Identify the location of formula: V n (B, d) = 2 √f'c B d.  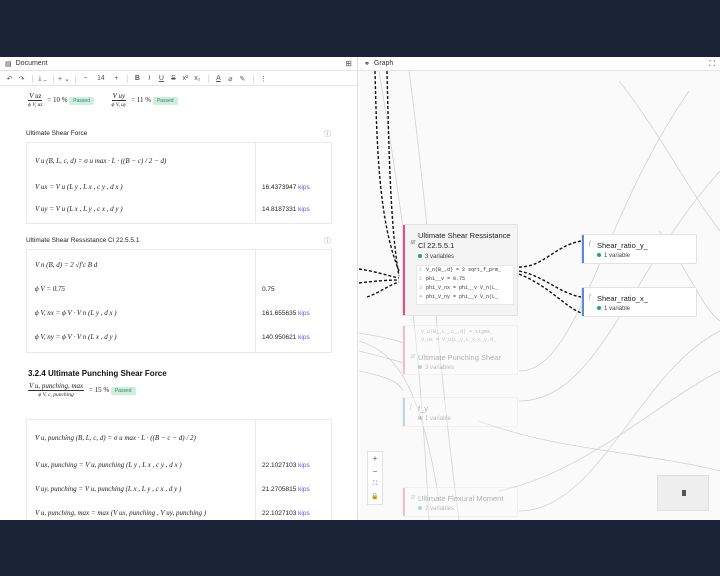
(66, 265).